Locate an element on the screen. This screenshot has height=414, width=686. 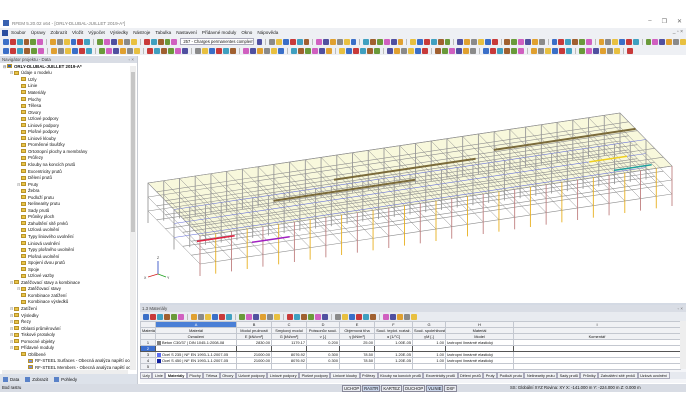
cell-name: Ocel S 235 | NF EN 1993-1-1:2007-05 is located at coordinates (196, 354).